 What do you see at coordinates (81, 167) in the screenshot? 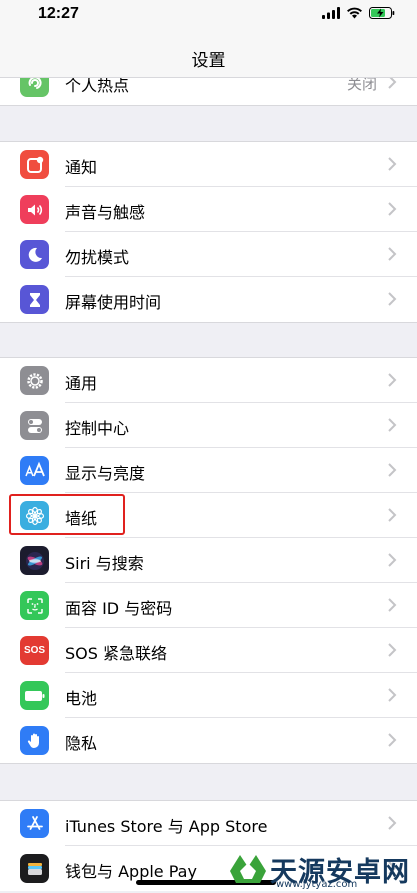
I see `settings-row-label: 通知` at bounding box center [81, 167].